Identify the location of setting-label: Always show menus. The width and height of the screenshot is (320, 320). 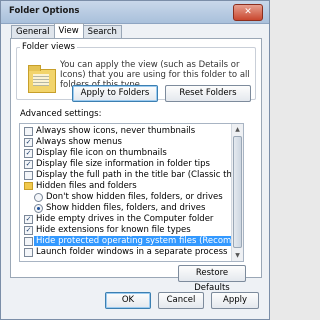
(79, 142).